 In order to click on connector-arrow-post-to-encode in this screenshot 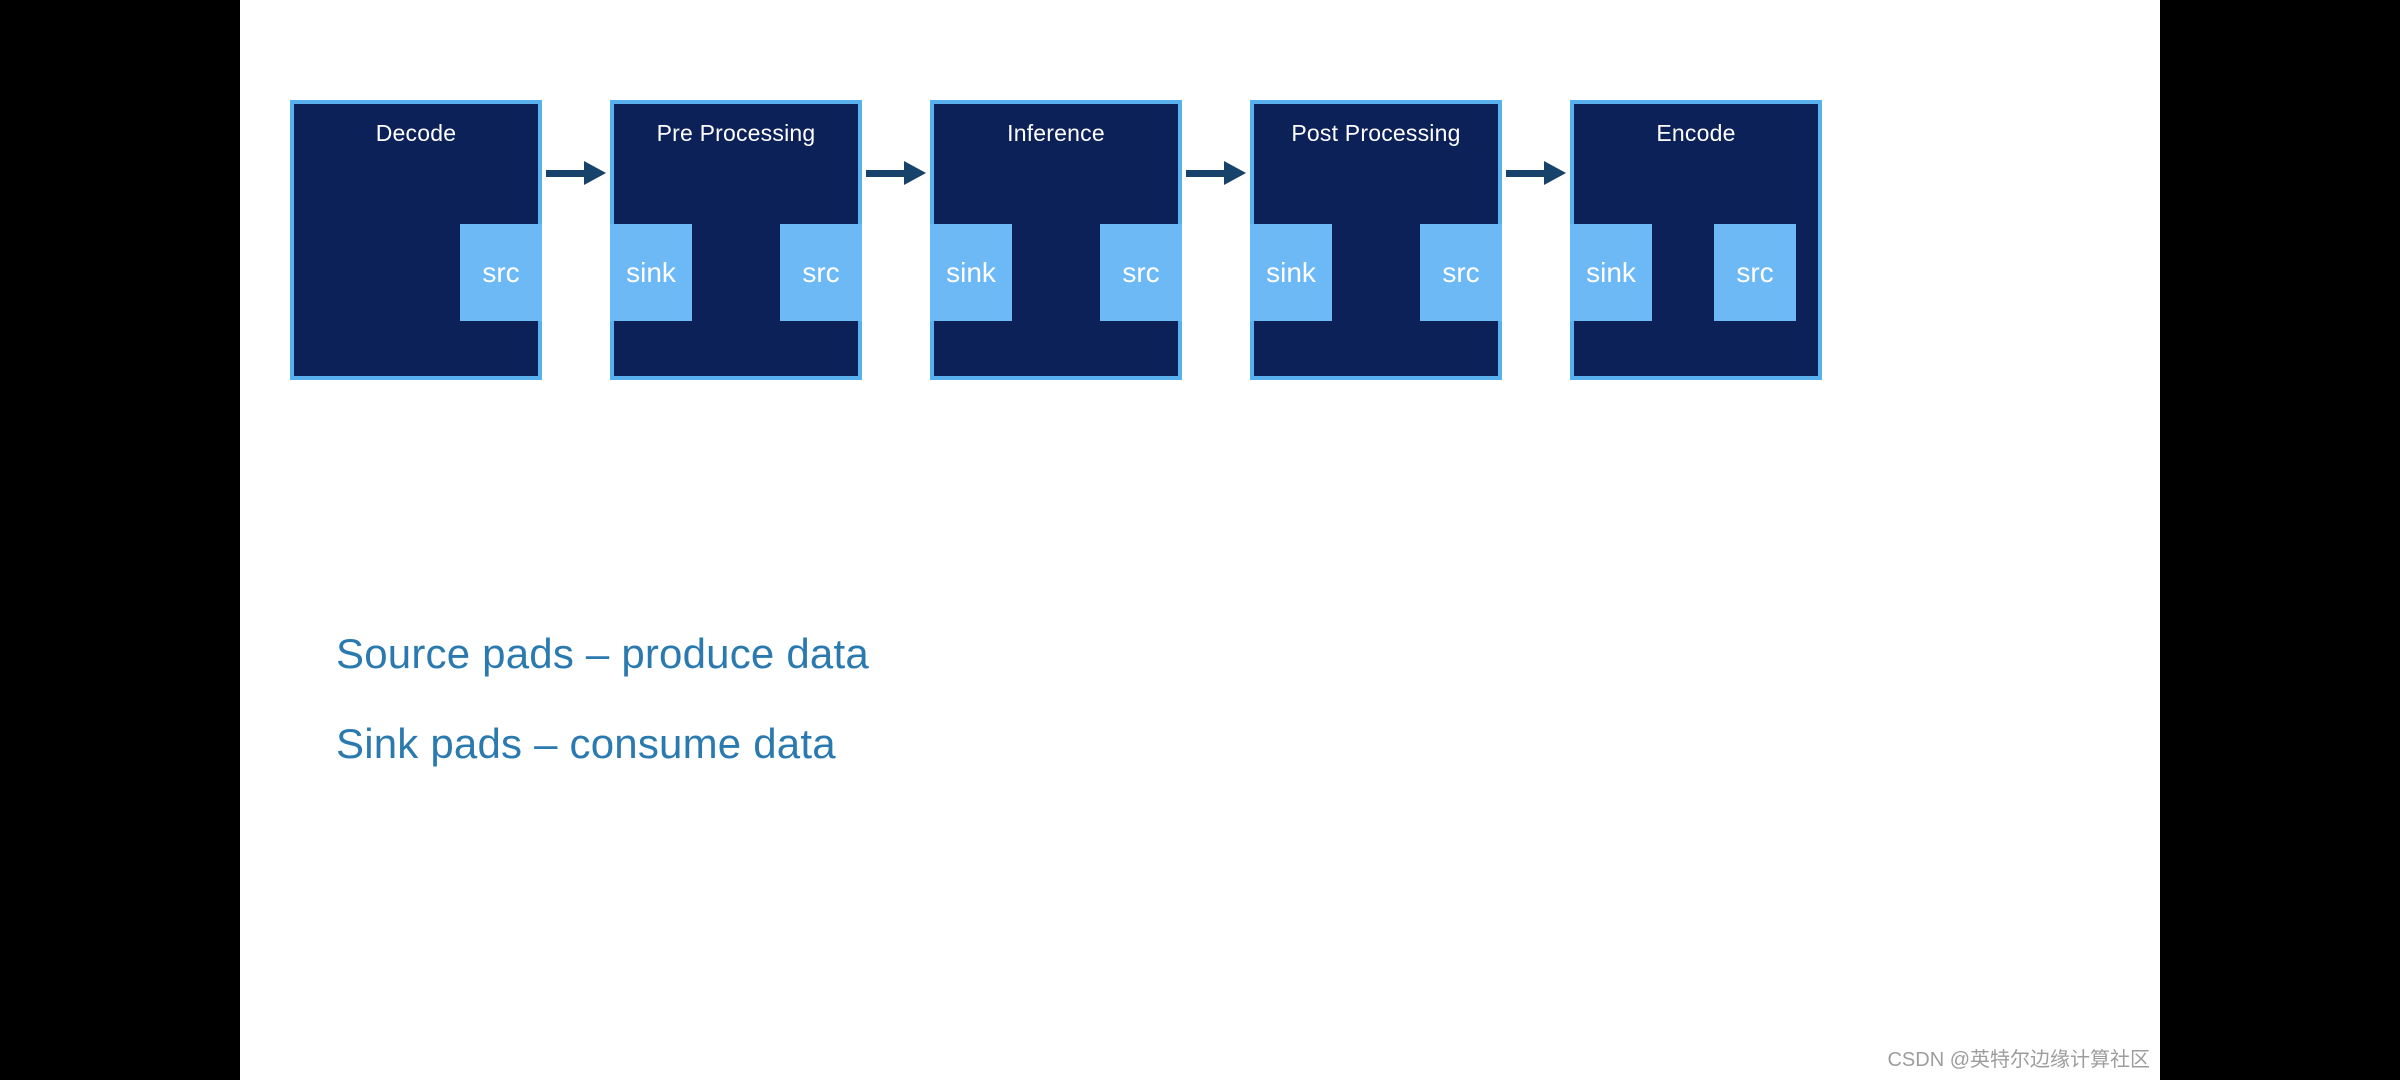, I will do `click(1536, 173)`.